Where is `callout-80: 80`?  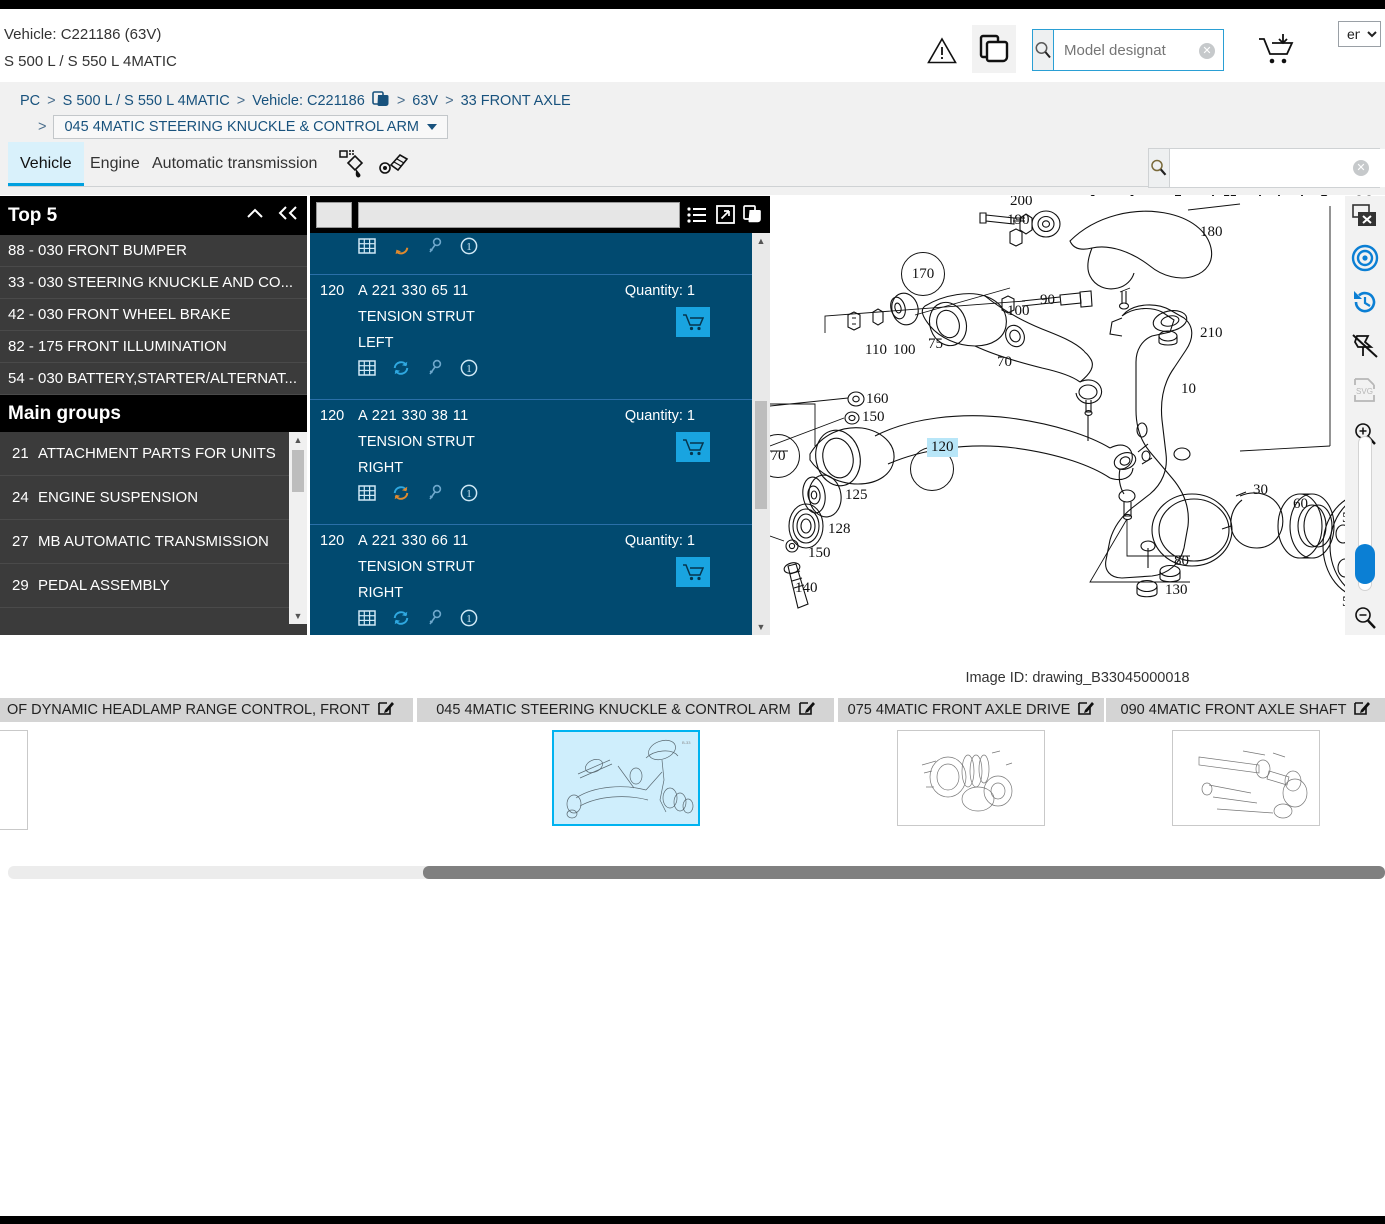 callout-80: 80 is located at coordinates (1181, 561).